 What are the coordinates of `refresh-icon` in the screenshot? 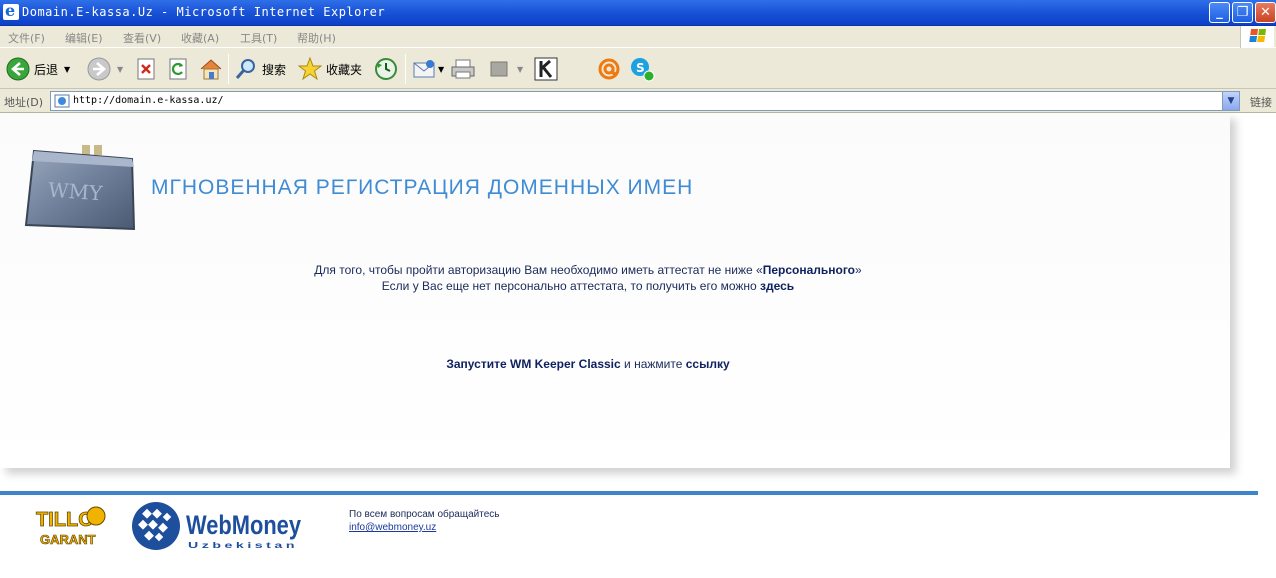 It's located at (178, 69).